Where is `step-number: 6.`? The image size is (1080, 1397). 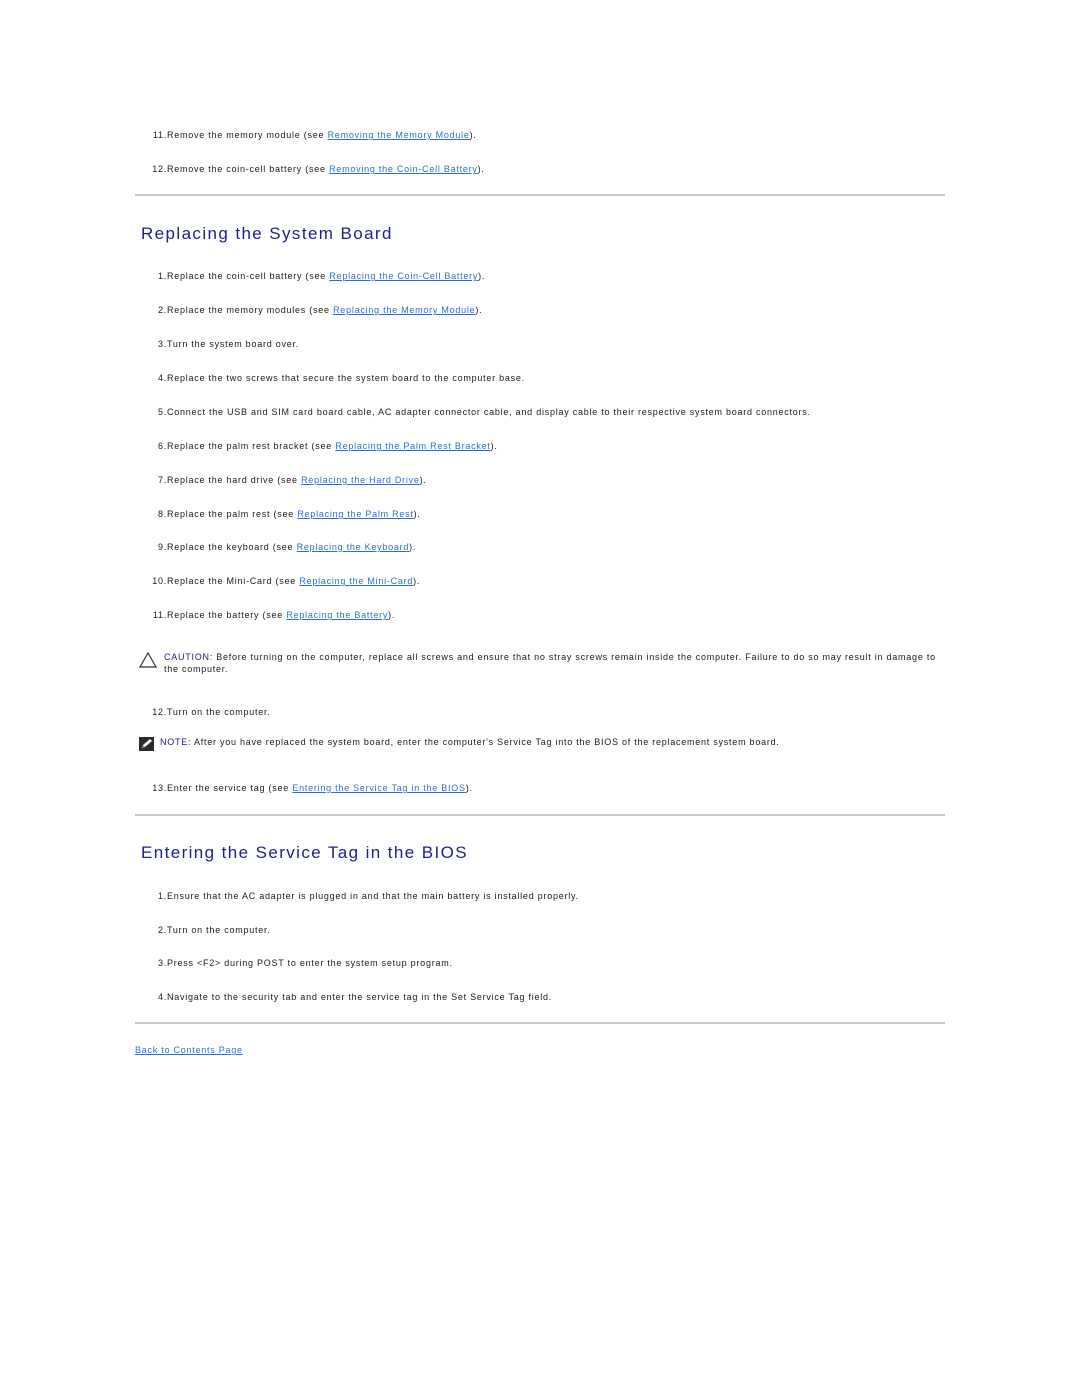
step-number: 6. is located at coordinates (162, 446).